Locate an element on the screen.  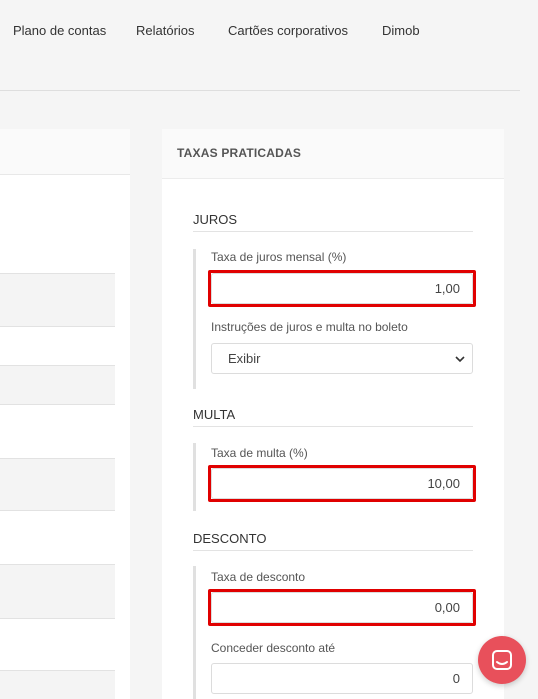
nav-item-plano-de-contas: Plano de contas is located at coordinates (59, 30).